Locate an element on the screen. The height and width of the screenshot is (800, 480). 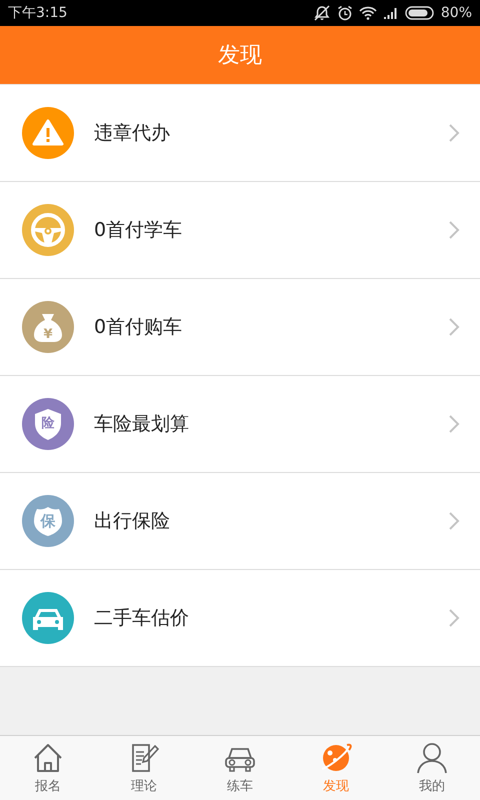
nav-tab: 我的 is located at coordinates (432, 768).